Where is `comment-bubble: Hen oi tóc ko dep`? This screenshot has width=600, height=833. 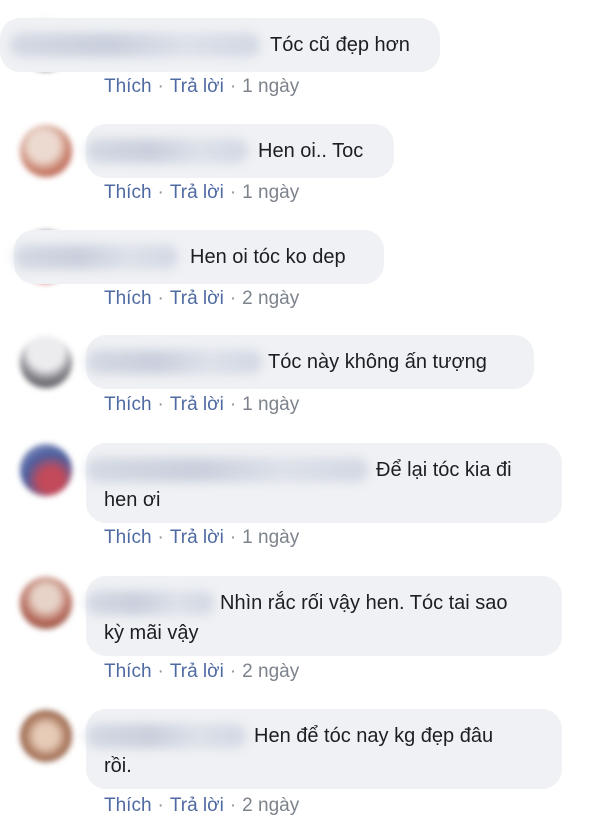
comment-bubble: Hen oi tóc ko dep is located at coordinates (199, 257).